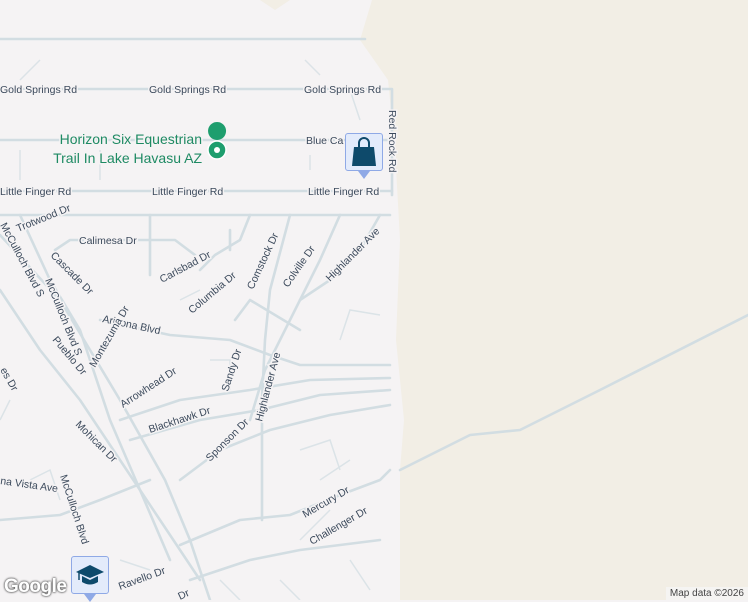 The height and width of the screenshot is (602, 748). Describe the element at coordinates (231, 370) in the screenshot. I see `sandy-dr-label: Sandy Dr` at that location.